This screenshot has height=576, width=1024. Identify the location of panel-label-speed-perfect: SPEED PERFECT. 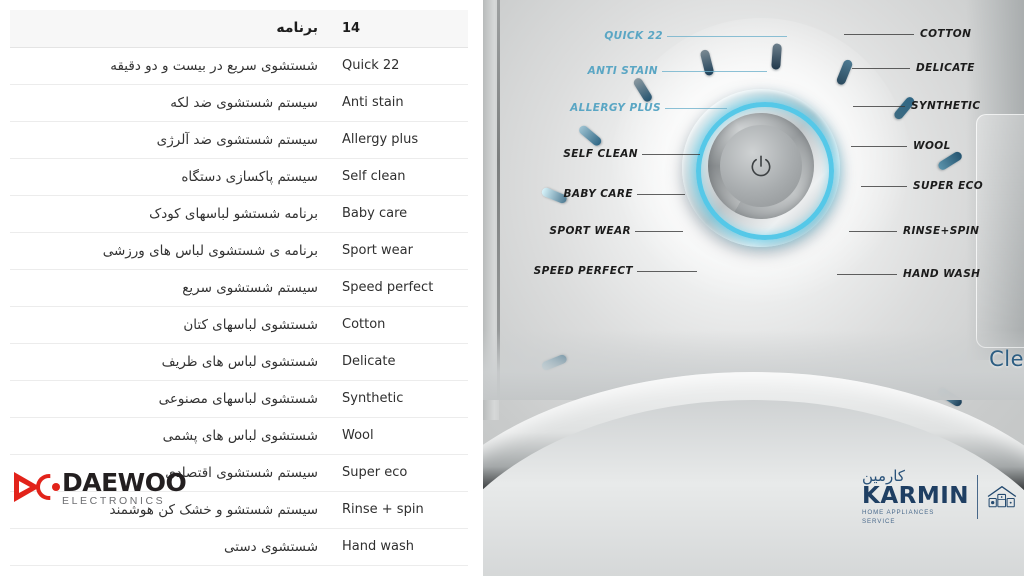
(583, 271).